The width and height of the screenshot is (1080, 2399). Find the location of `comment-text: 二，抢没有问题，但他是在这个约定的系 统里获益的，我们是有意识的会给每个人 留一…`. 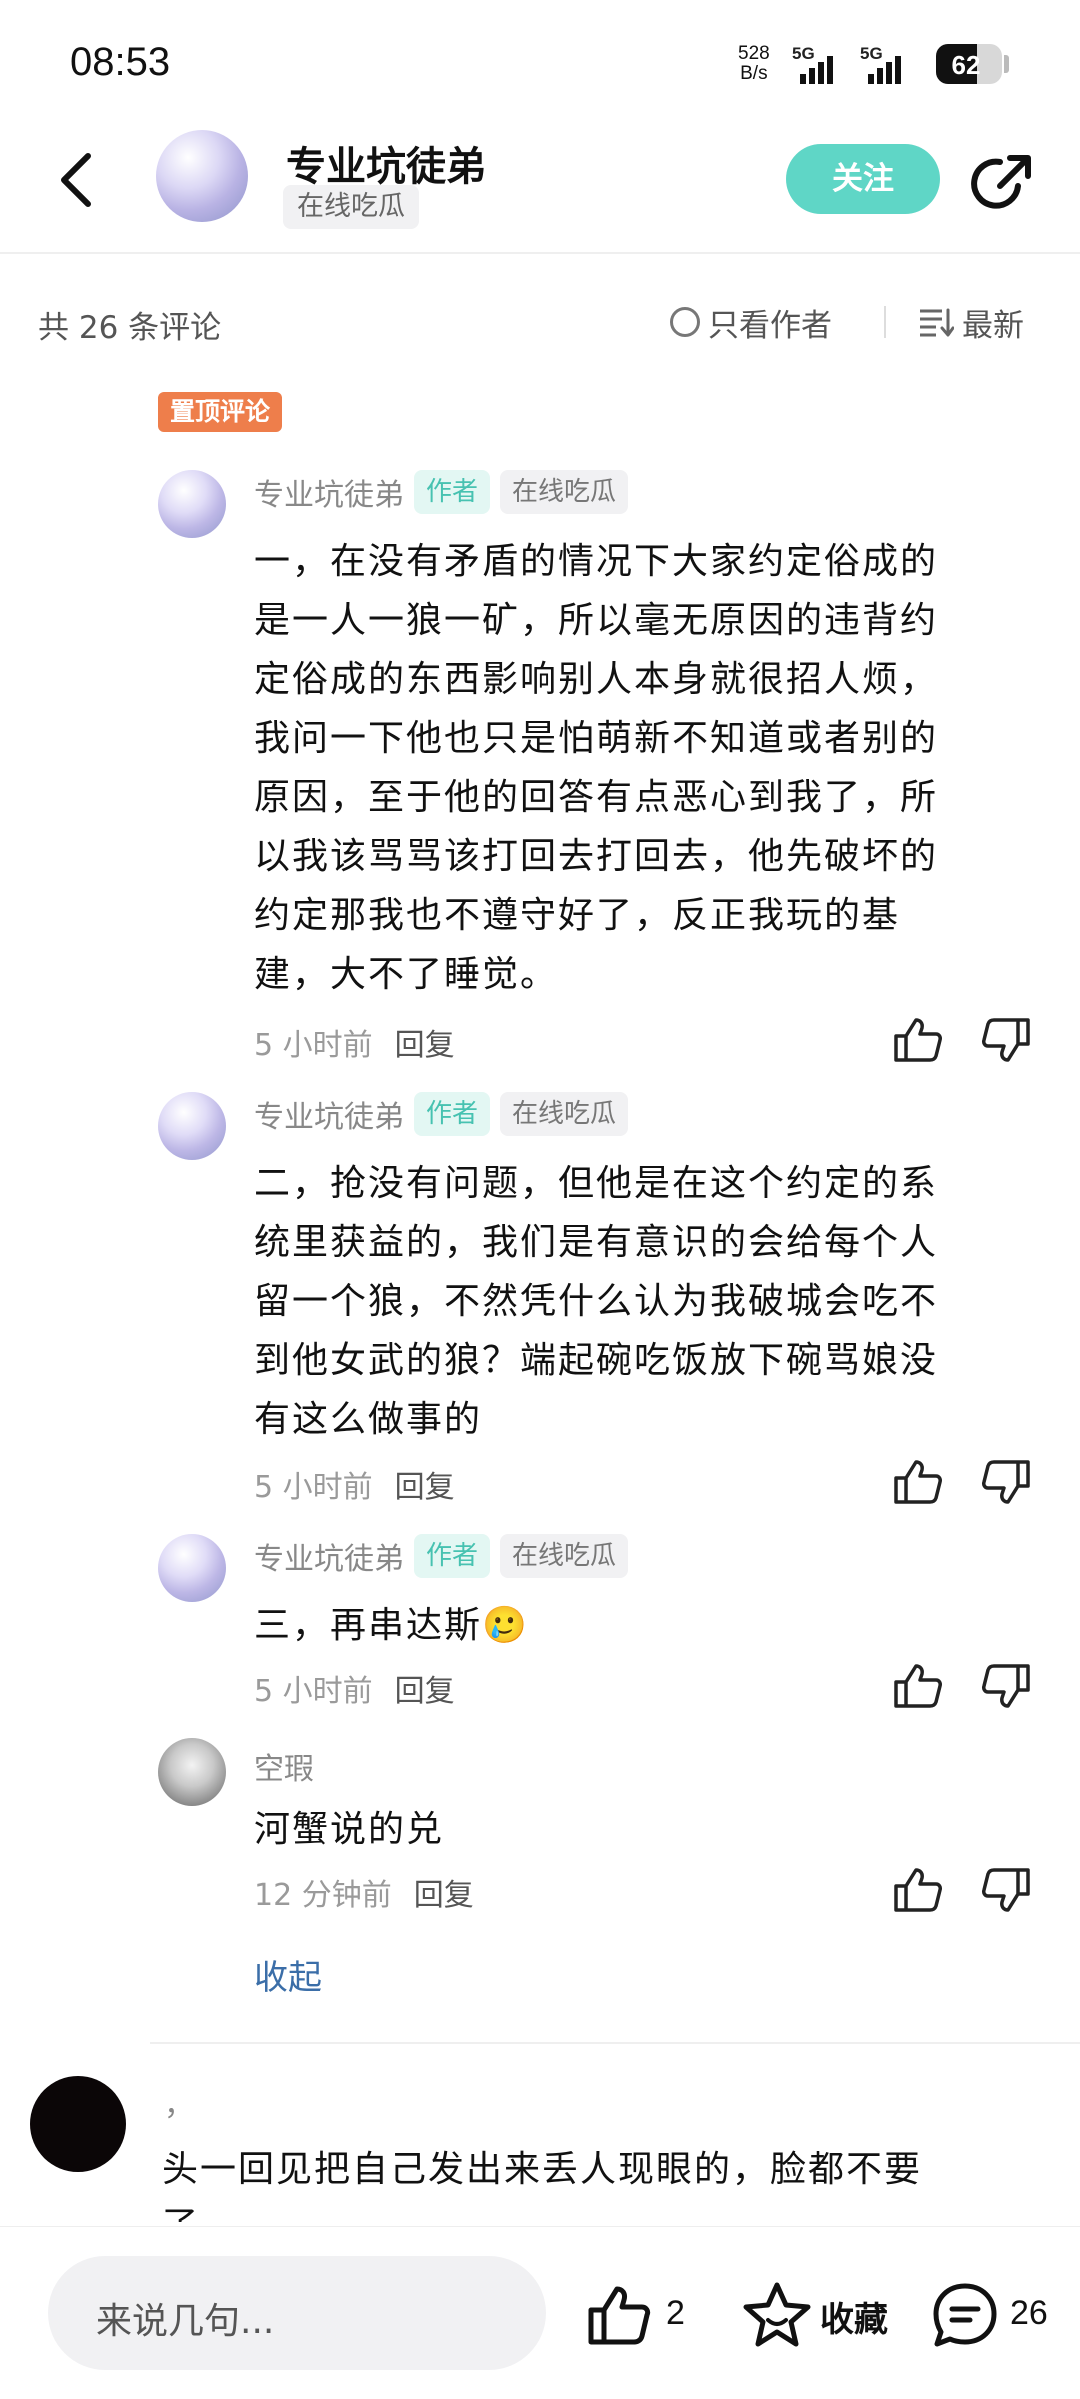

comment-text: 二，抢没有问题，但他是在这个约定的系 统里获益的，我们是有意识的会给每个人 留一… is located at coordinates (629, 1301).